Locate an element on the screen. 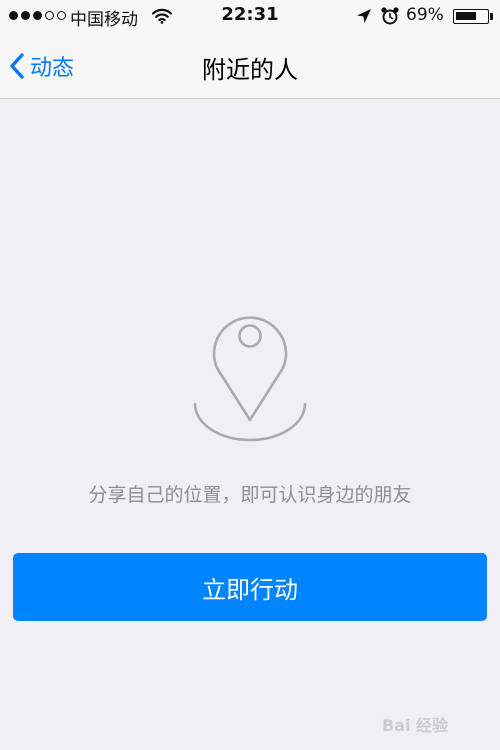  alarm-icon is located at coordinates (390, 18).